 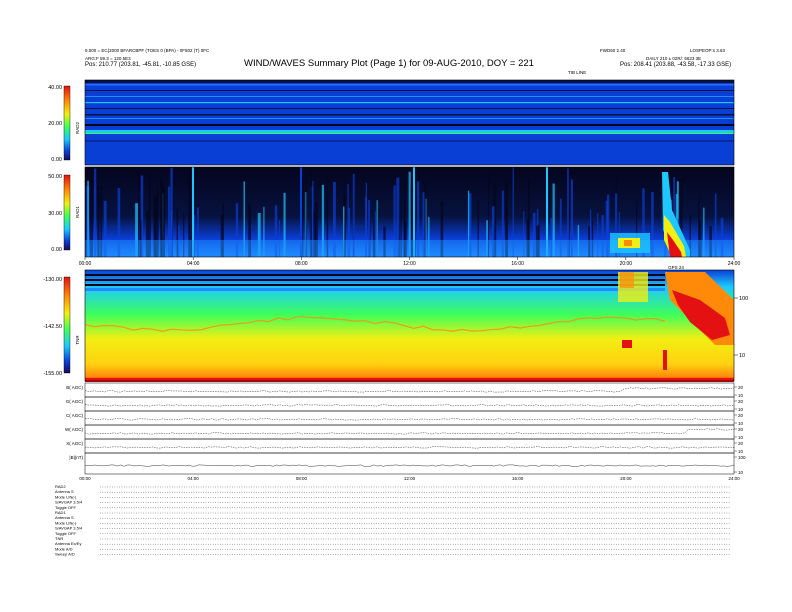 I want to click on rad1-x-tick-label: 20:00, so click(x=626, y=264).